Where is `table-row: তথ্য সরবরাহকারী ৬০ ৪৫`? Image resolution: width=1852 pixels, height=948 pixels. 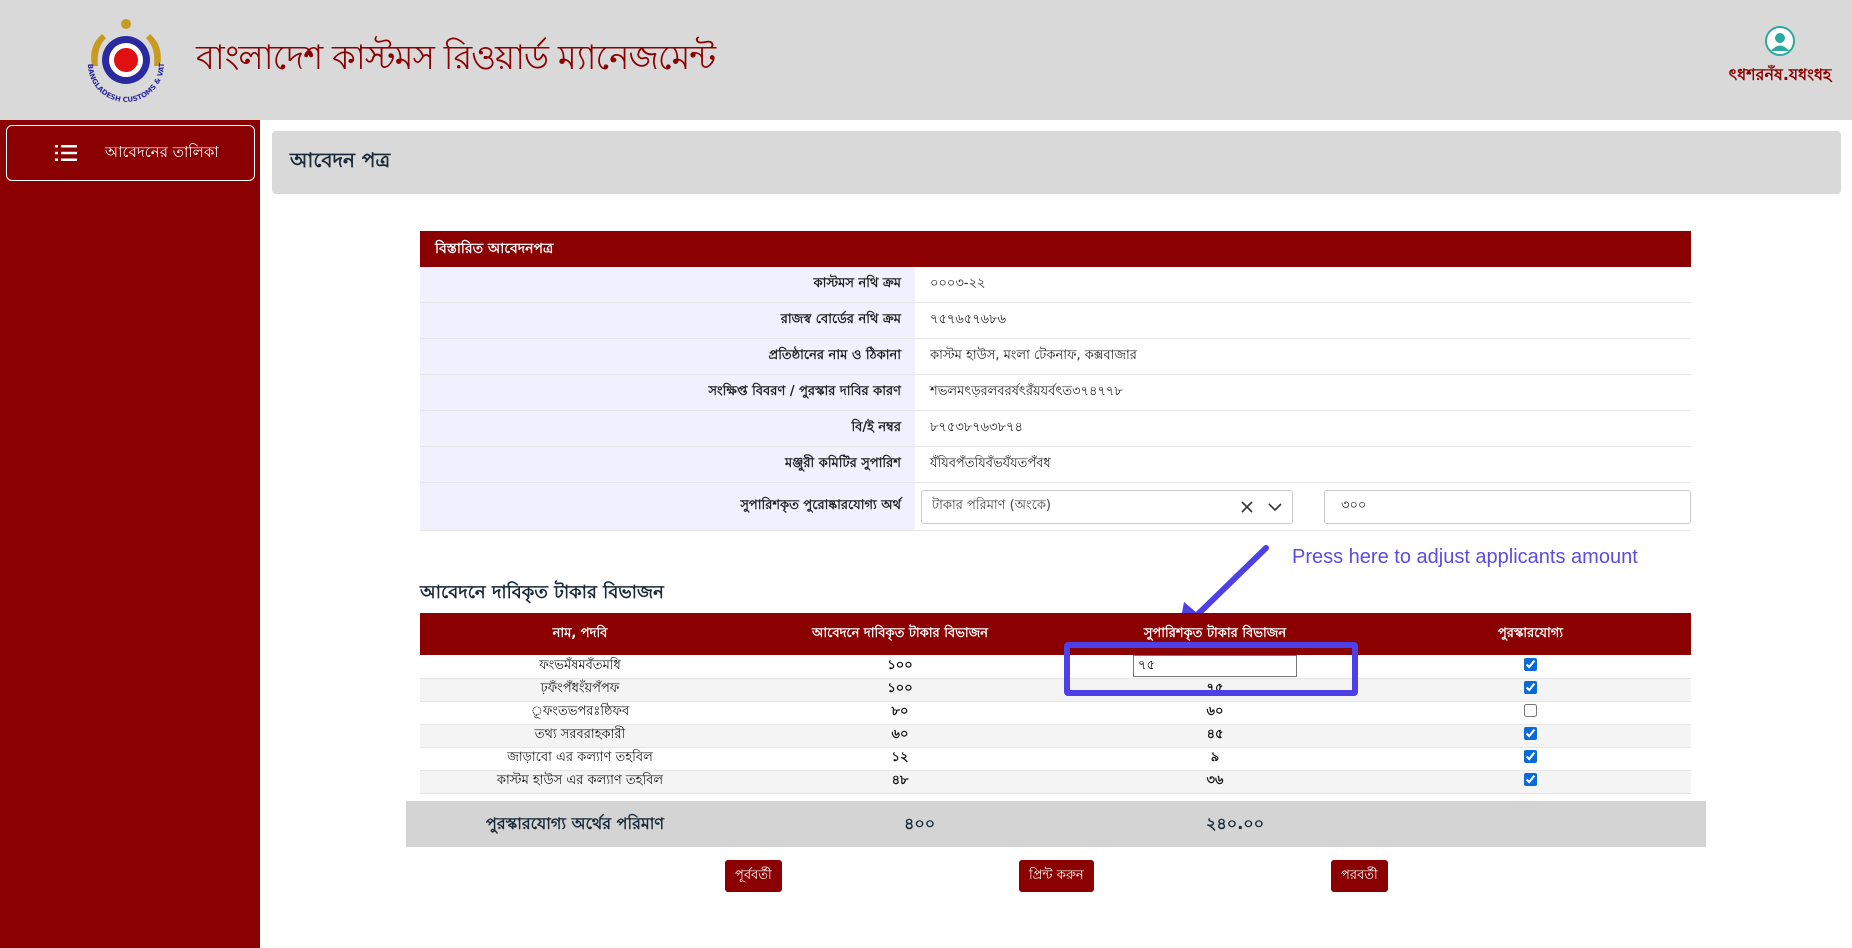 table-row: তথ্য সরবরাহকারী ৬০ ৪৫ is located at coordinates (1055, 736).